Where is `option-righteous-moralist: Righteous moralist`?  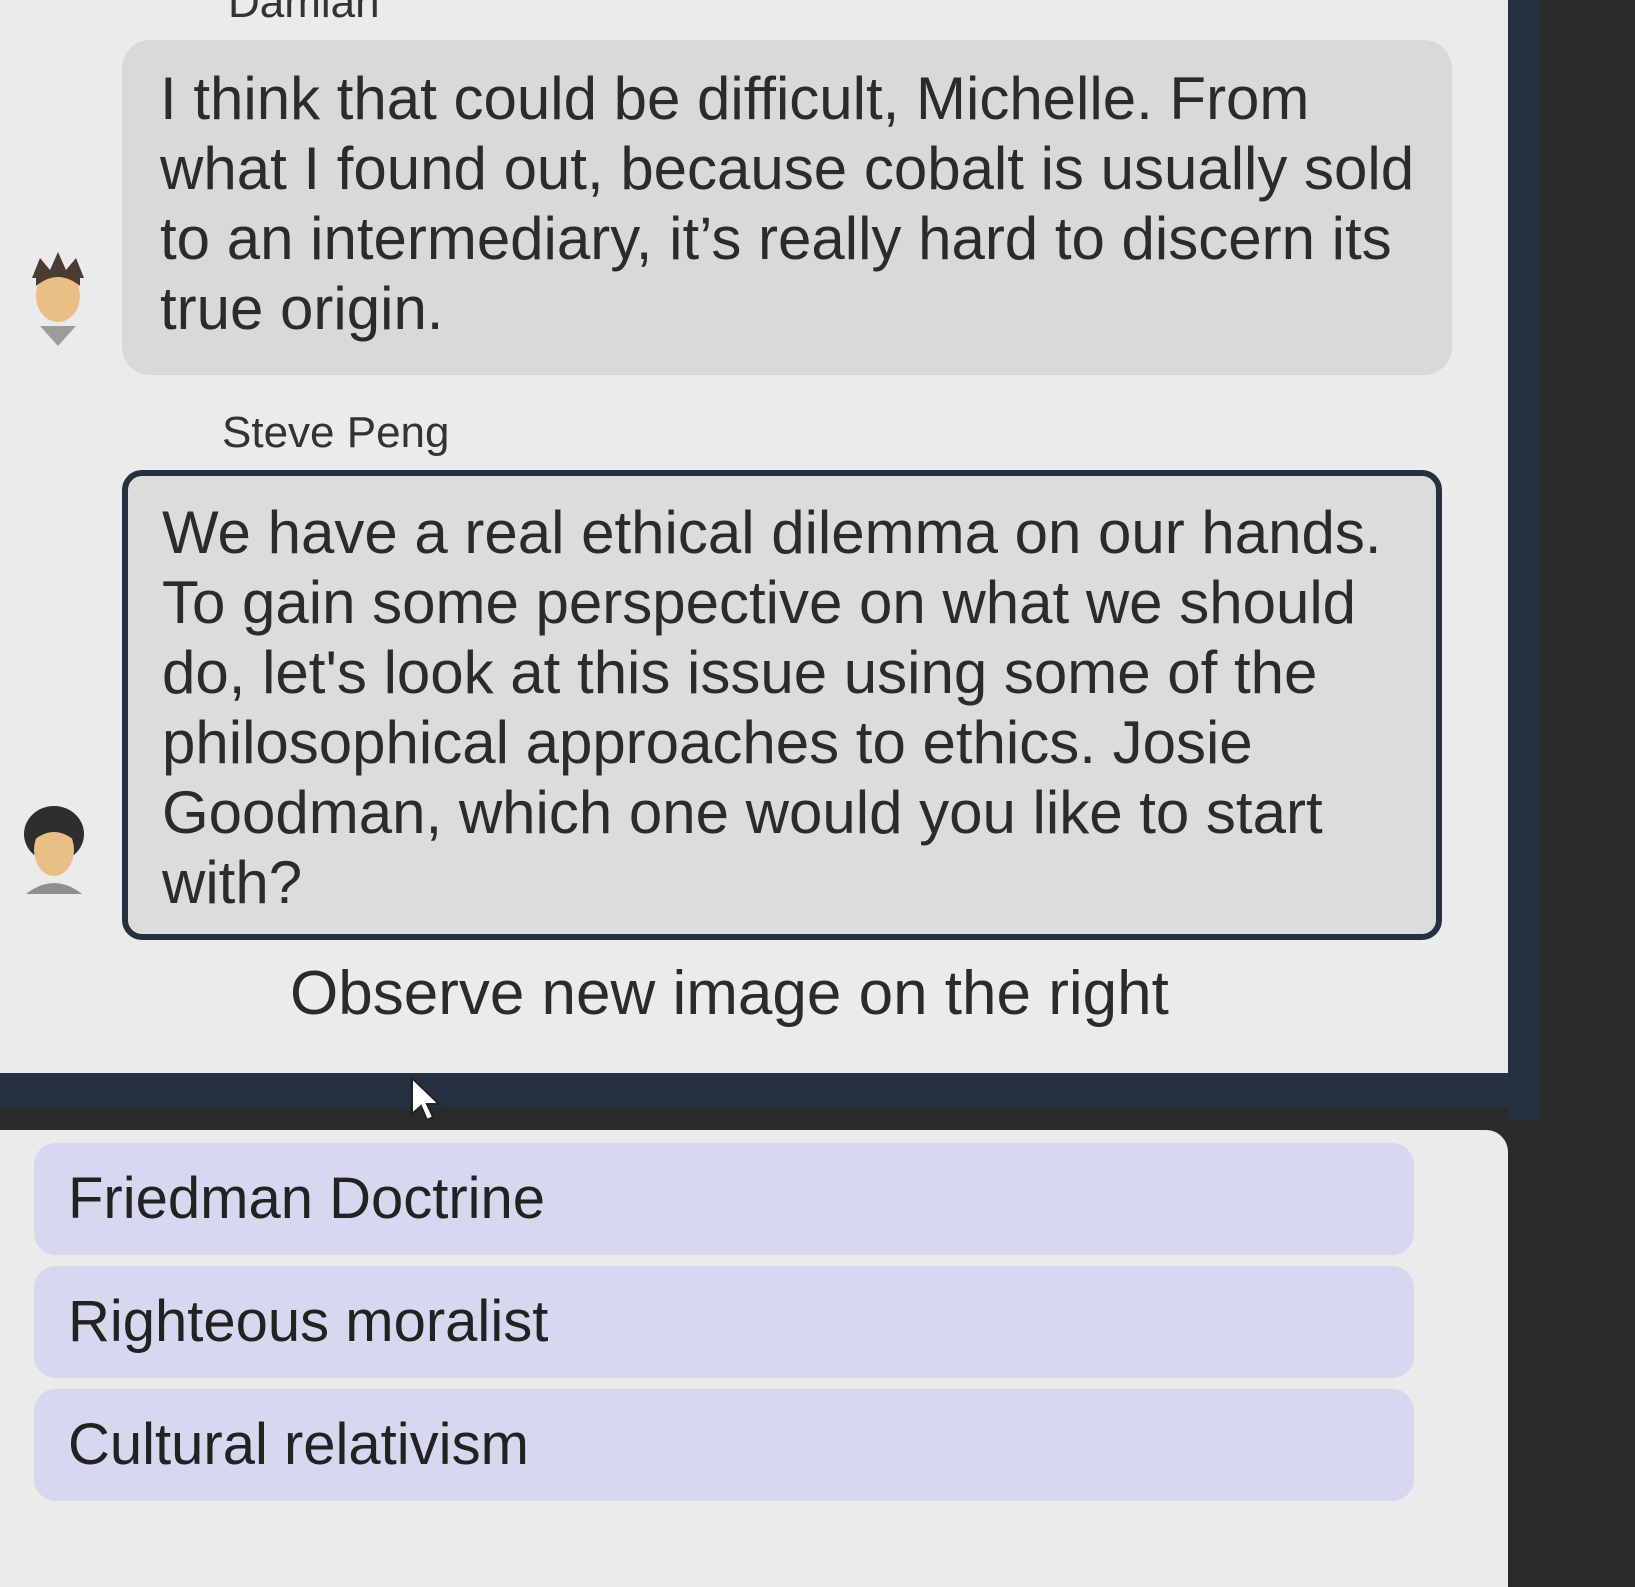 option-righteous-moralist: Righteous moralist is located at coordinates (724, 1322).